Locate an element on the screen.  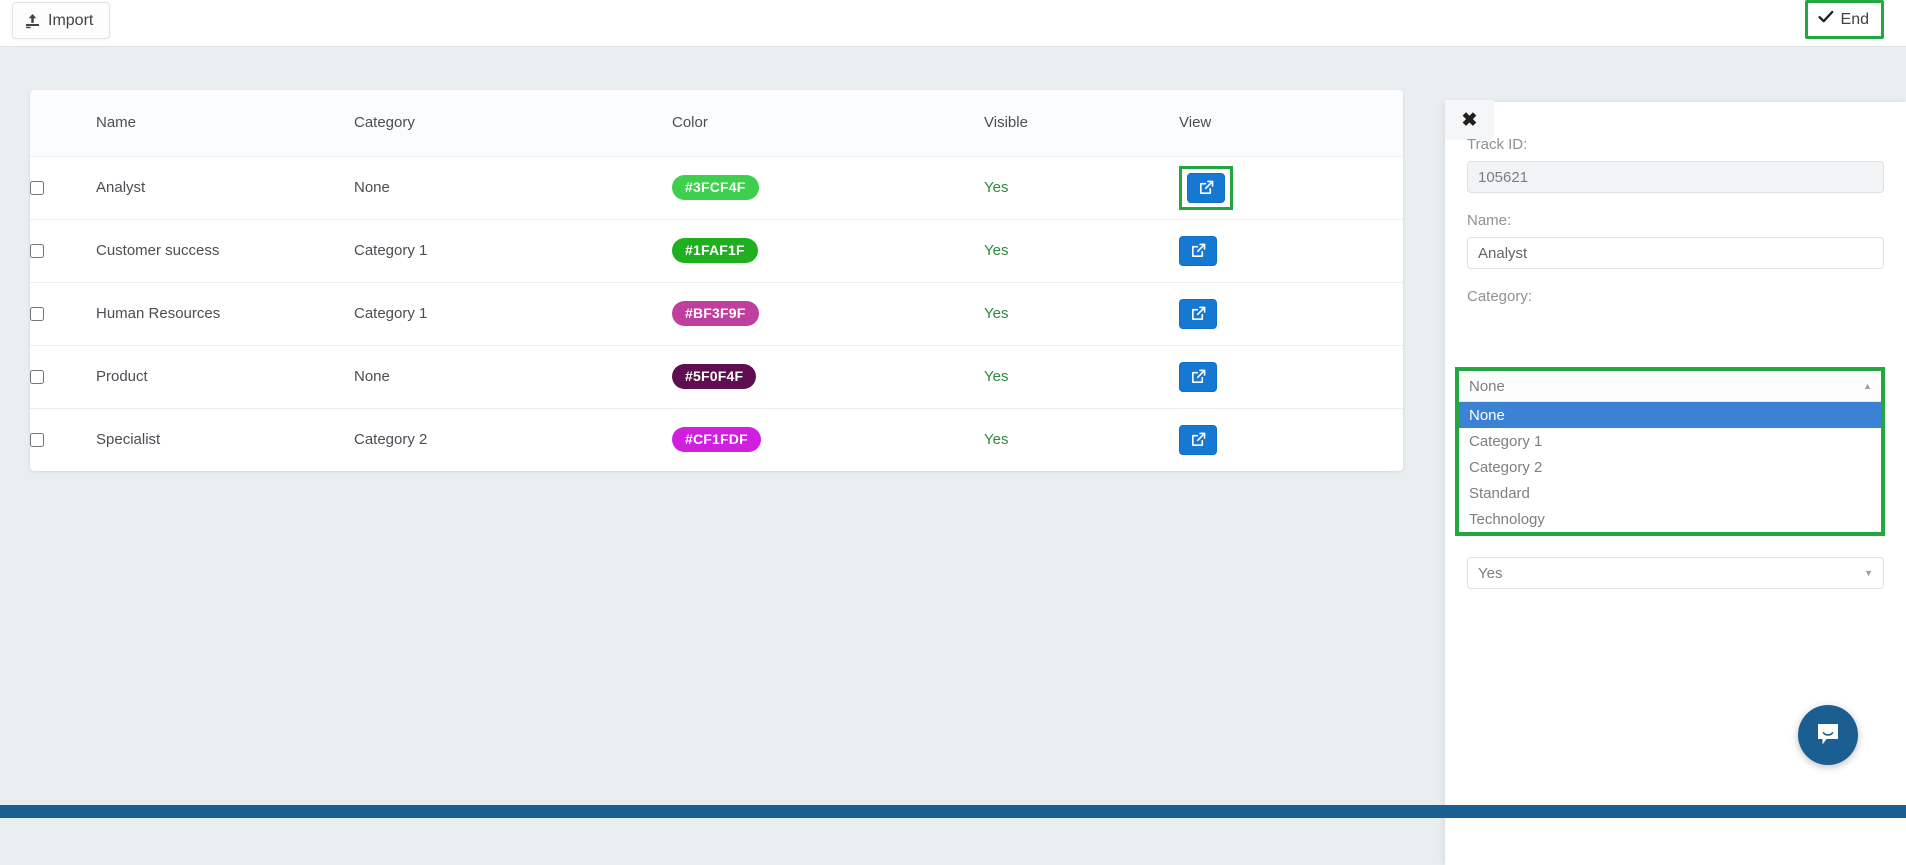
cell-color: #CF1FDF is located at coordinates (828, 439).